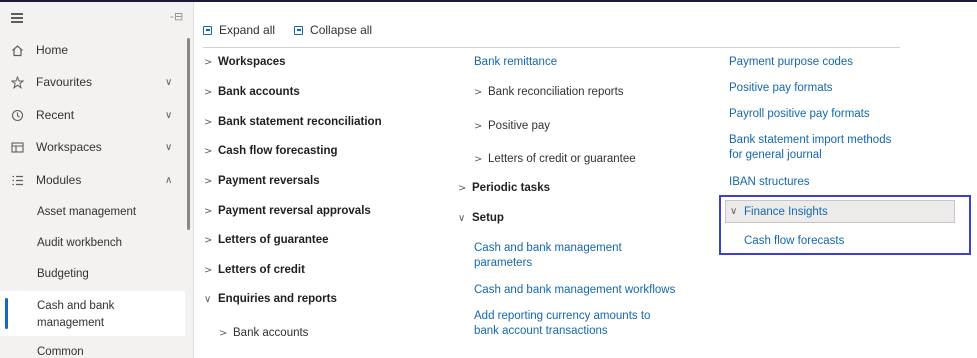 This screenshot has width=977, height=358. Describe the element at coordinates (551, 47) in the screenshot. I see `toolbar-divider` at that location.